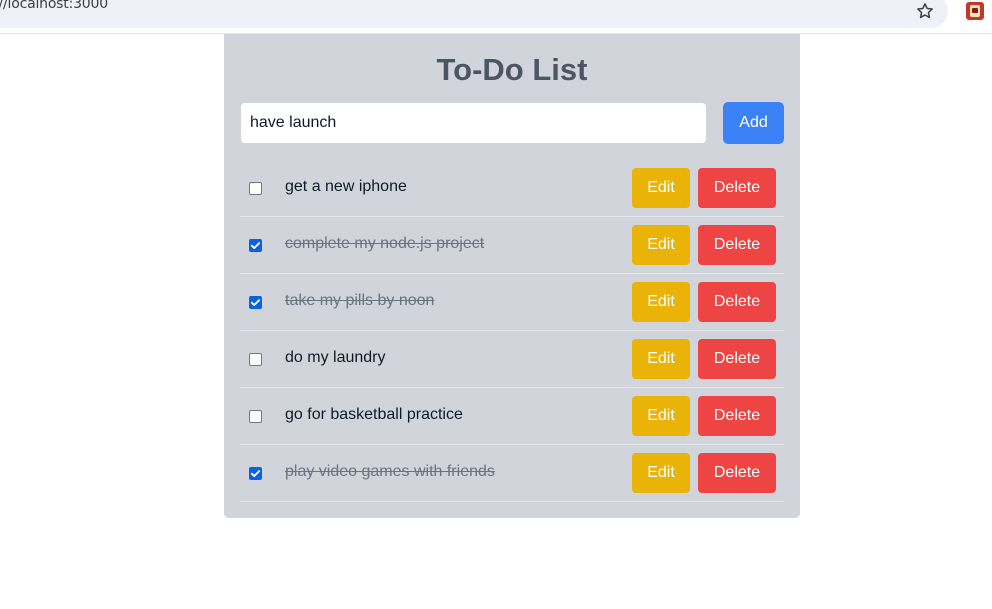 The width and height of the screenshot is (992, 609). I want to click on address-bar: tp://localhost:3000, so click(474, 14).